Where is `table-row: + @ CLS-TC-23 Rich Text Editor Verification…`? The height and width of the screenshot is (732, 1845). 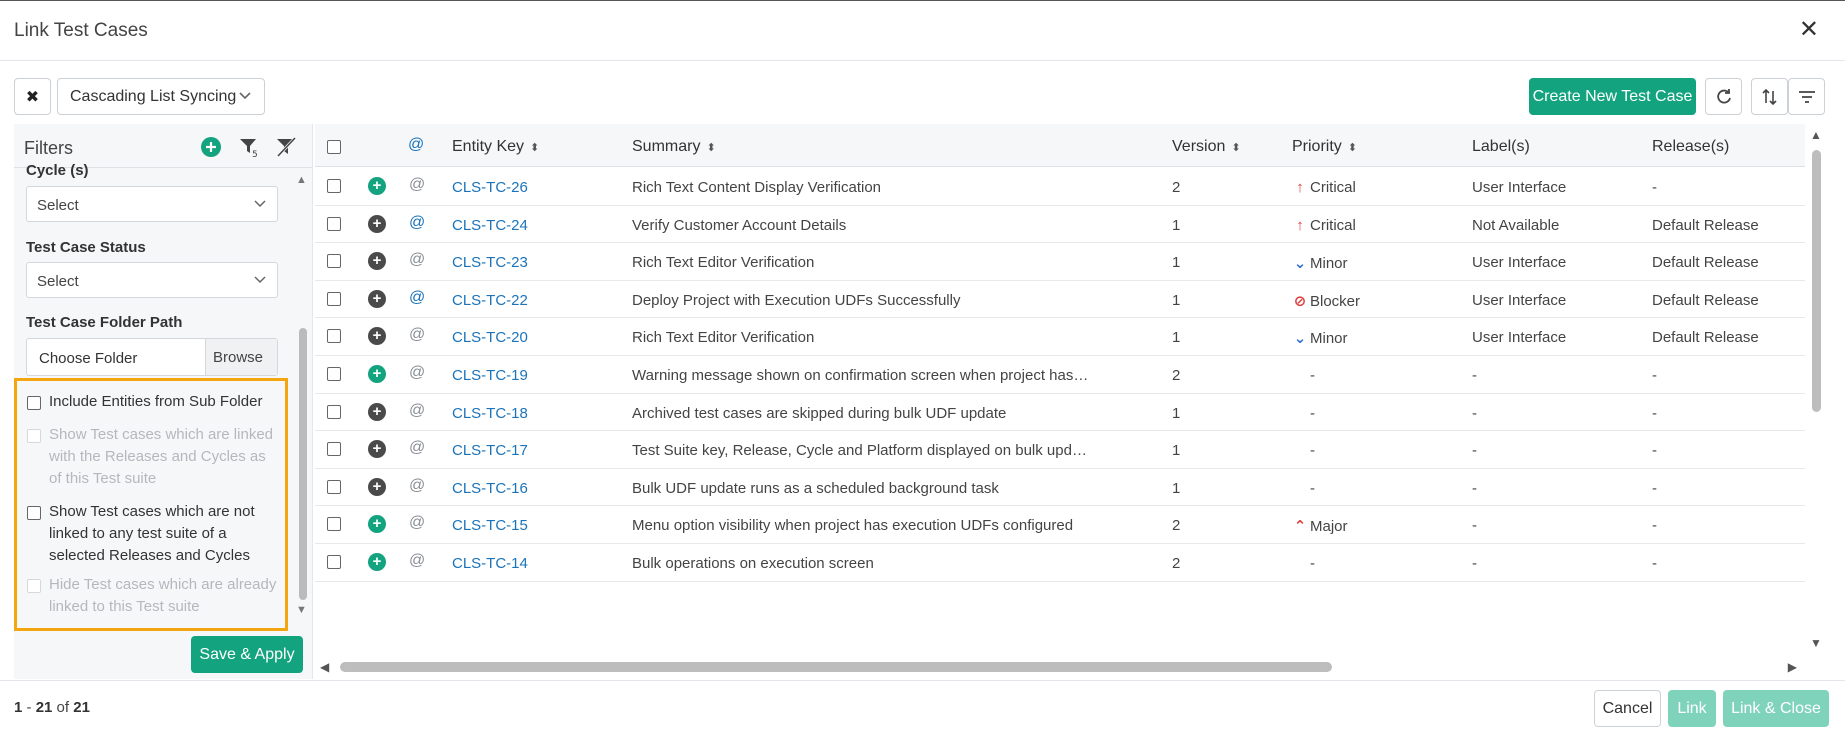
table-row: + @ CLS-TC-23 Rich Text Editor Verification… is located at coordinates (1060, 262).